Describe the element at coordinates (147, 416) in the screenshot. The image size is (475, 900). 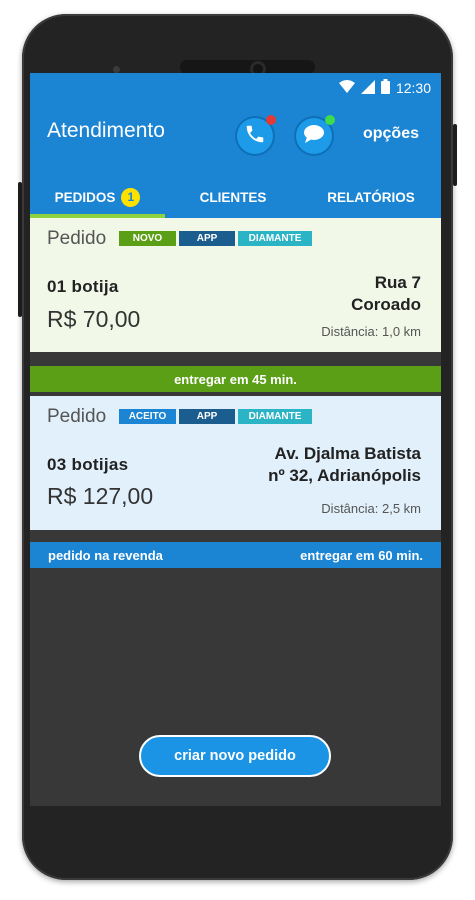
I see `status-tag: ACEITO` at that location.